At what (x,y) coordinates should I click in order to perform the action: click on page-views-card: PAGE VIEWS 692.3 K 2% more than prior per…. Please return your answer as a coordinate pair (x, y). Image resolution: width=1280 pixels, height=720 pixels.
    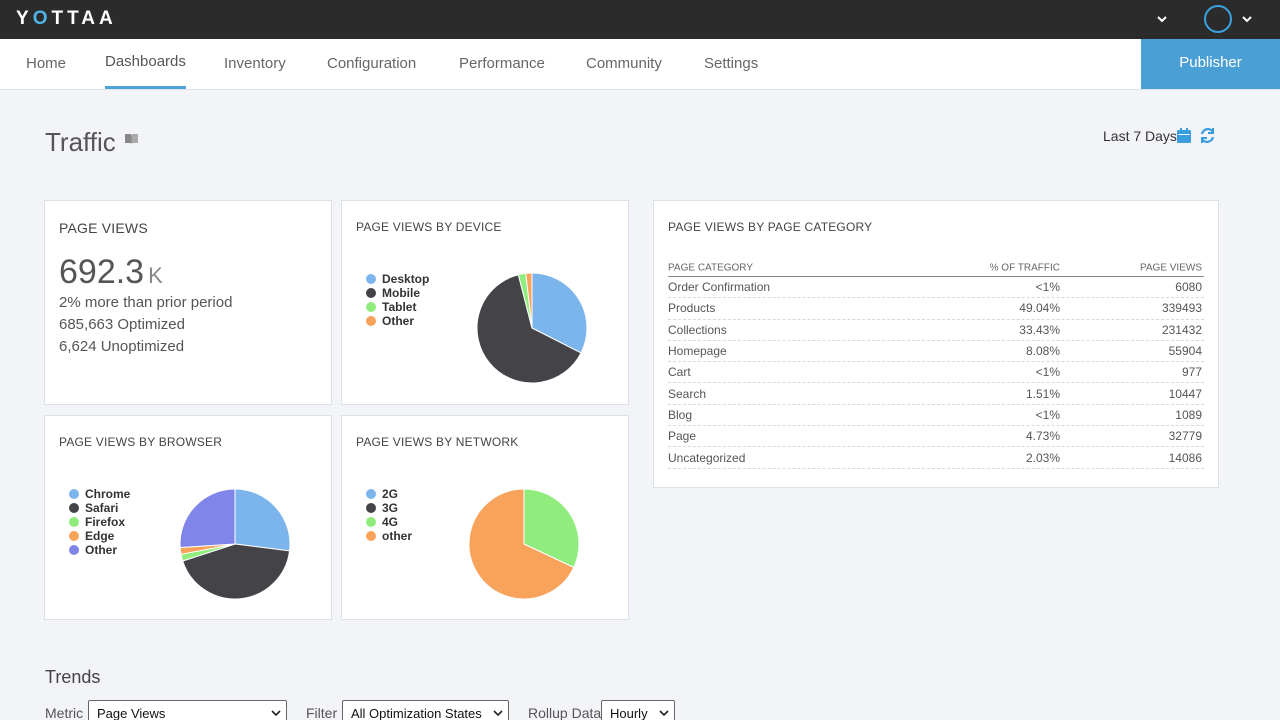
    Looking at the image, I should click on (188, 302).